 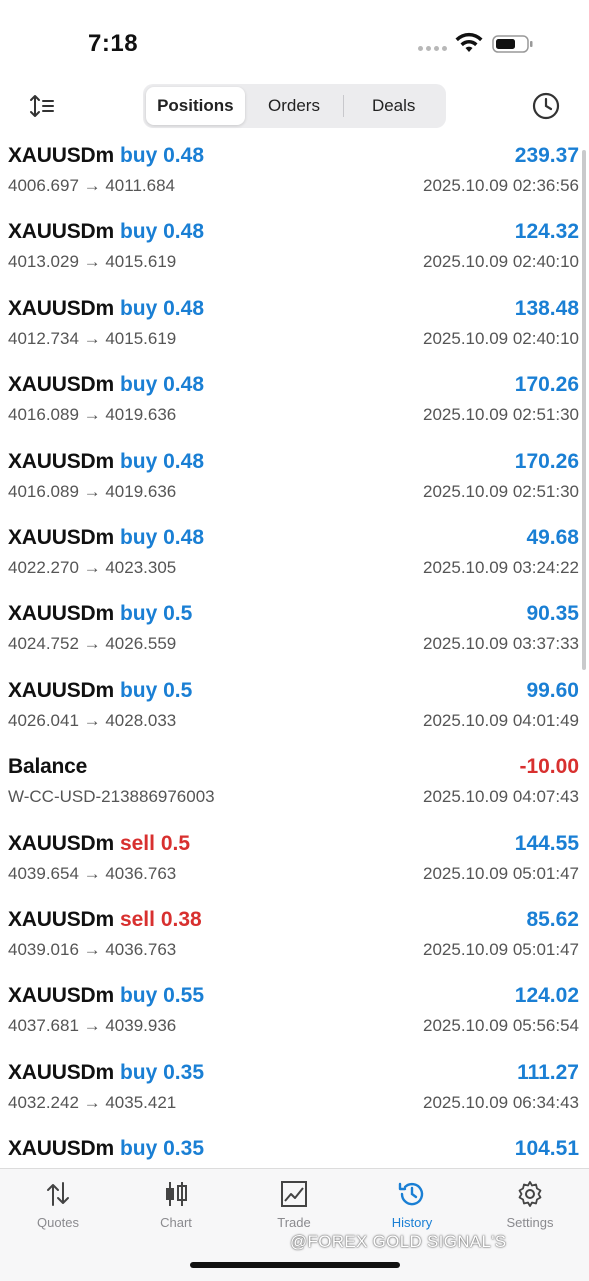 I want to click on tab-label: Quotes, so click(x=58, y=1222).